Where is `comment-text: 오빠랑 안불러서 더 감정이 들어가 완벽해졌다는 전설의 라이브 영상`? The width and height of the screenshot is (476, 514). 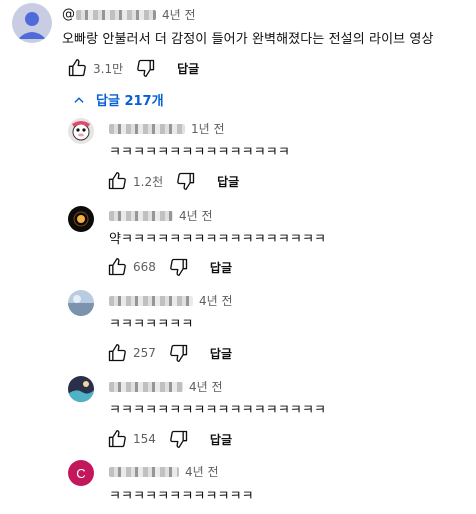 comment-text: 오빠랑 안불러서 더 감정이 들어가 완벽해졌다는 전설의 라이브 영상 is located at coordinates (248, 39).